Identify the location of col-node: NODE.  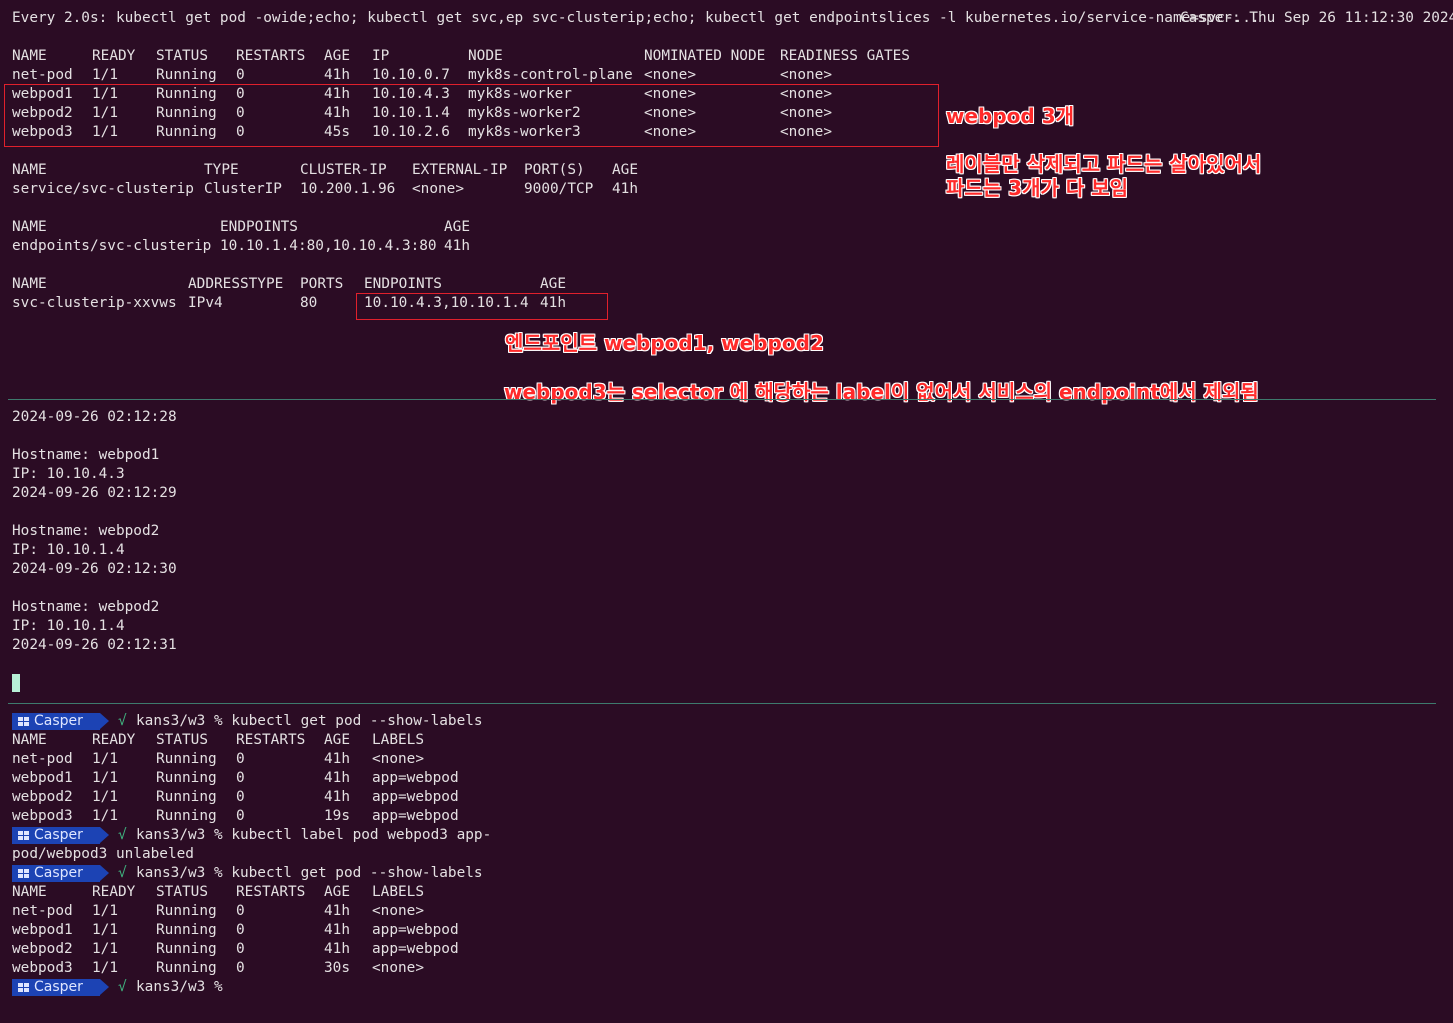
(485, 56).